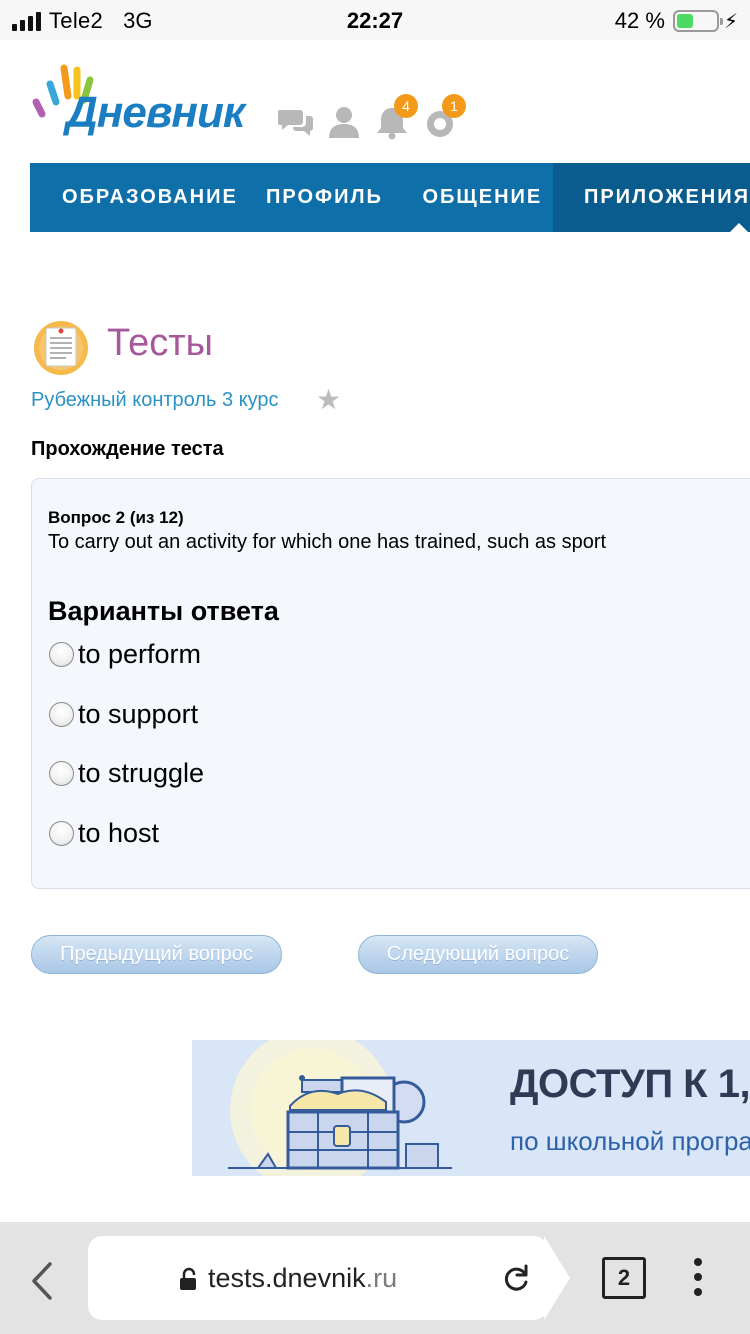 Image resolution: width=750 pixels, height=1334 pixels. Describe the element at coordinates (155, 400) in the screenshot. I see `test-link: Рубежный контроль 3 курс` at that location.